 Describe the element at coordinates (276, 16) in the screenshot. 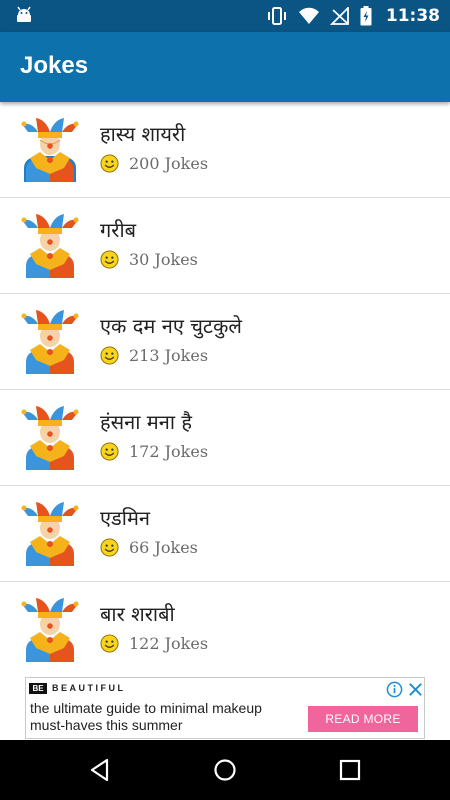

I see `vibrate-icon` at that location.